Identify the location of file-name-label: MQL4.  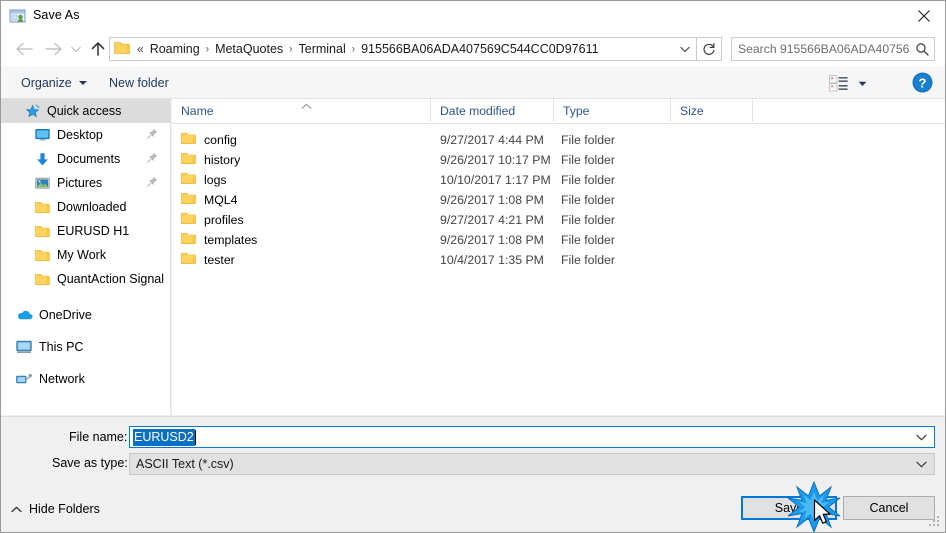
(221, 200).